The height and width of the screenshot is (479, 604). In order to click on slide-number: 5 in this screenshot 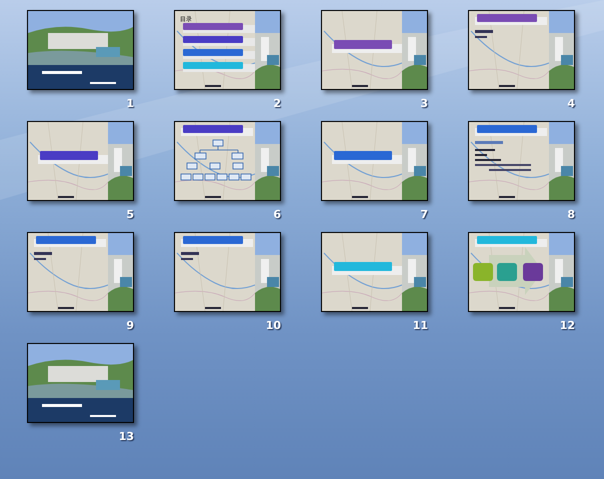, I will do `click(130, 215)`.